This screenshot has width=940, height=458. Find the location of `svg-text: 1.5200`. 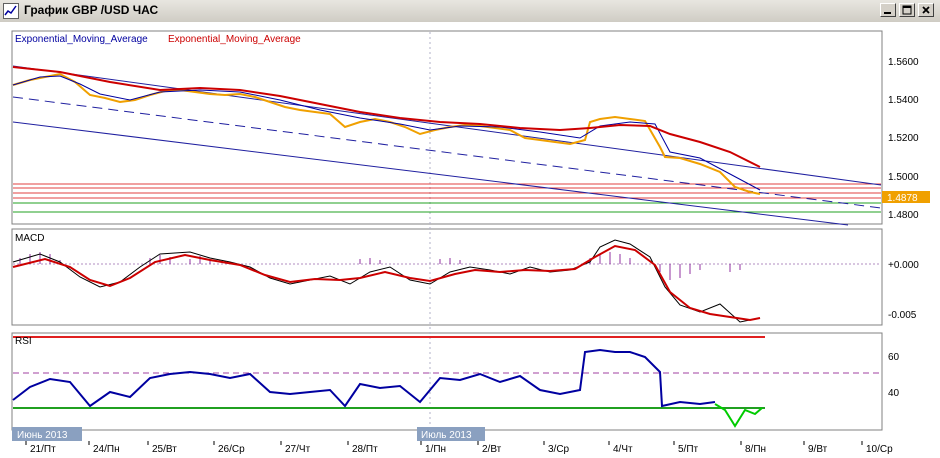

svg-text: 1.5200 is located at coordinates (903, 138).